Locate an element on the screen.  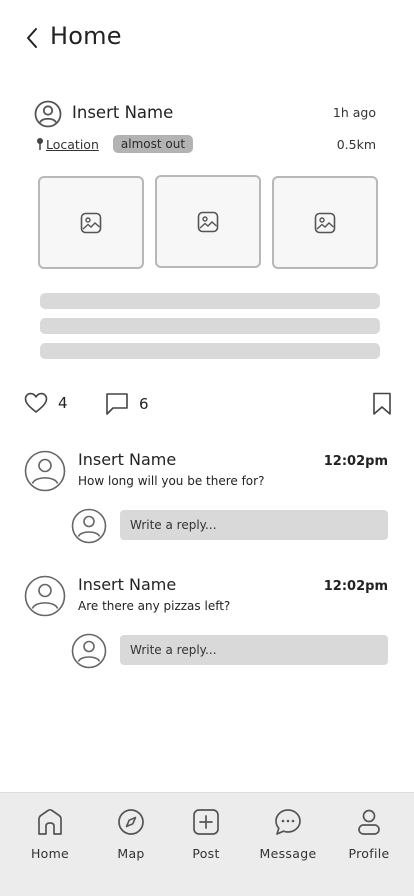
compass-icon is located at coordinates (131, 822).